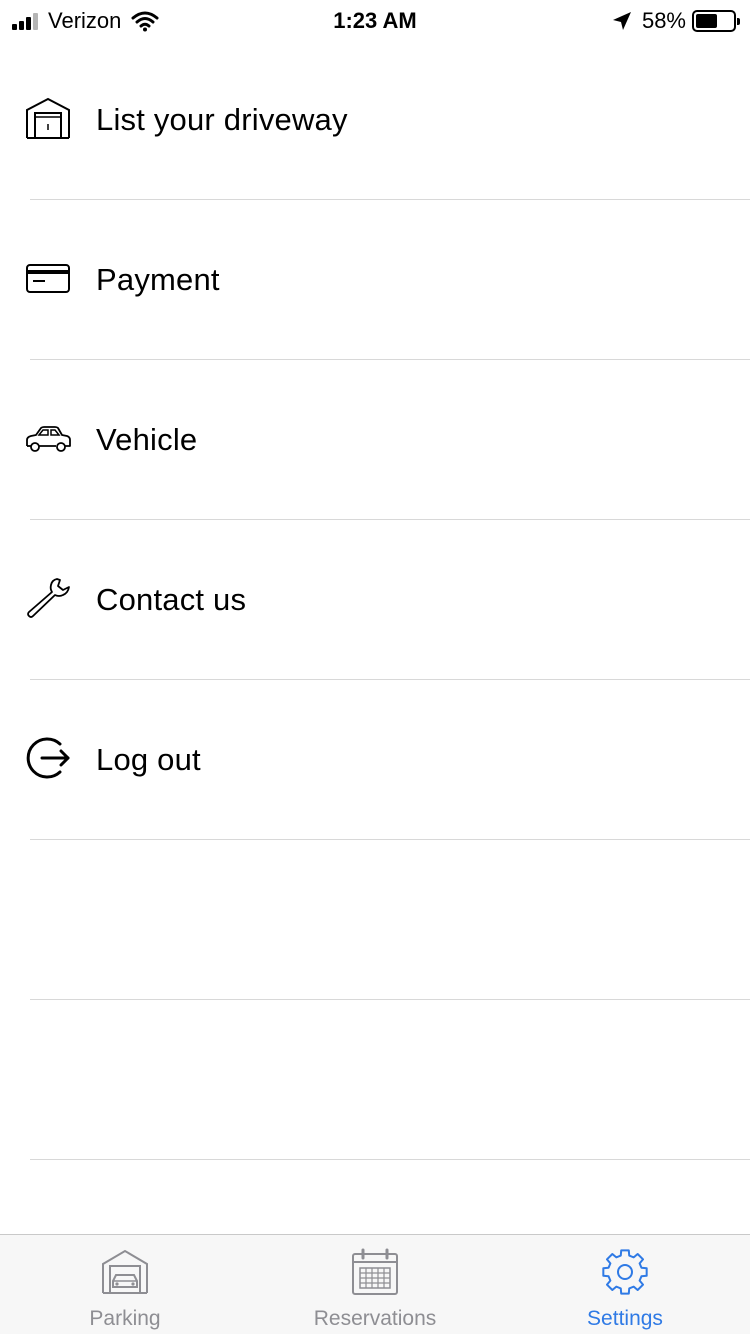 This screenshot has width=750, height=1334. What do you see at coordinates (48, 118) in the screenshot?
I see `garage-icon` at bounding box center [48, 118].